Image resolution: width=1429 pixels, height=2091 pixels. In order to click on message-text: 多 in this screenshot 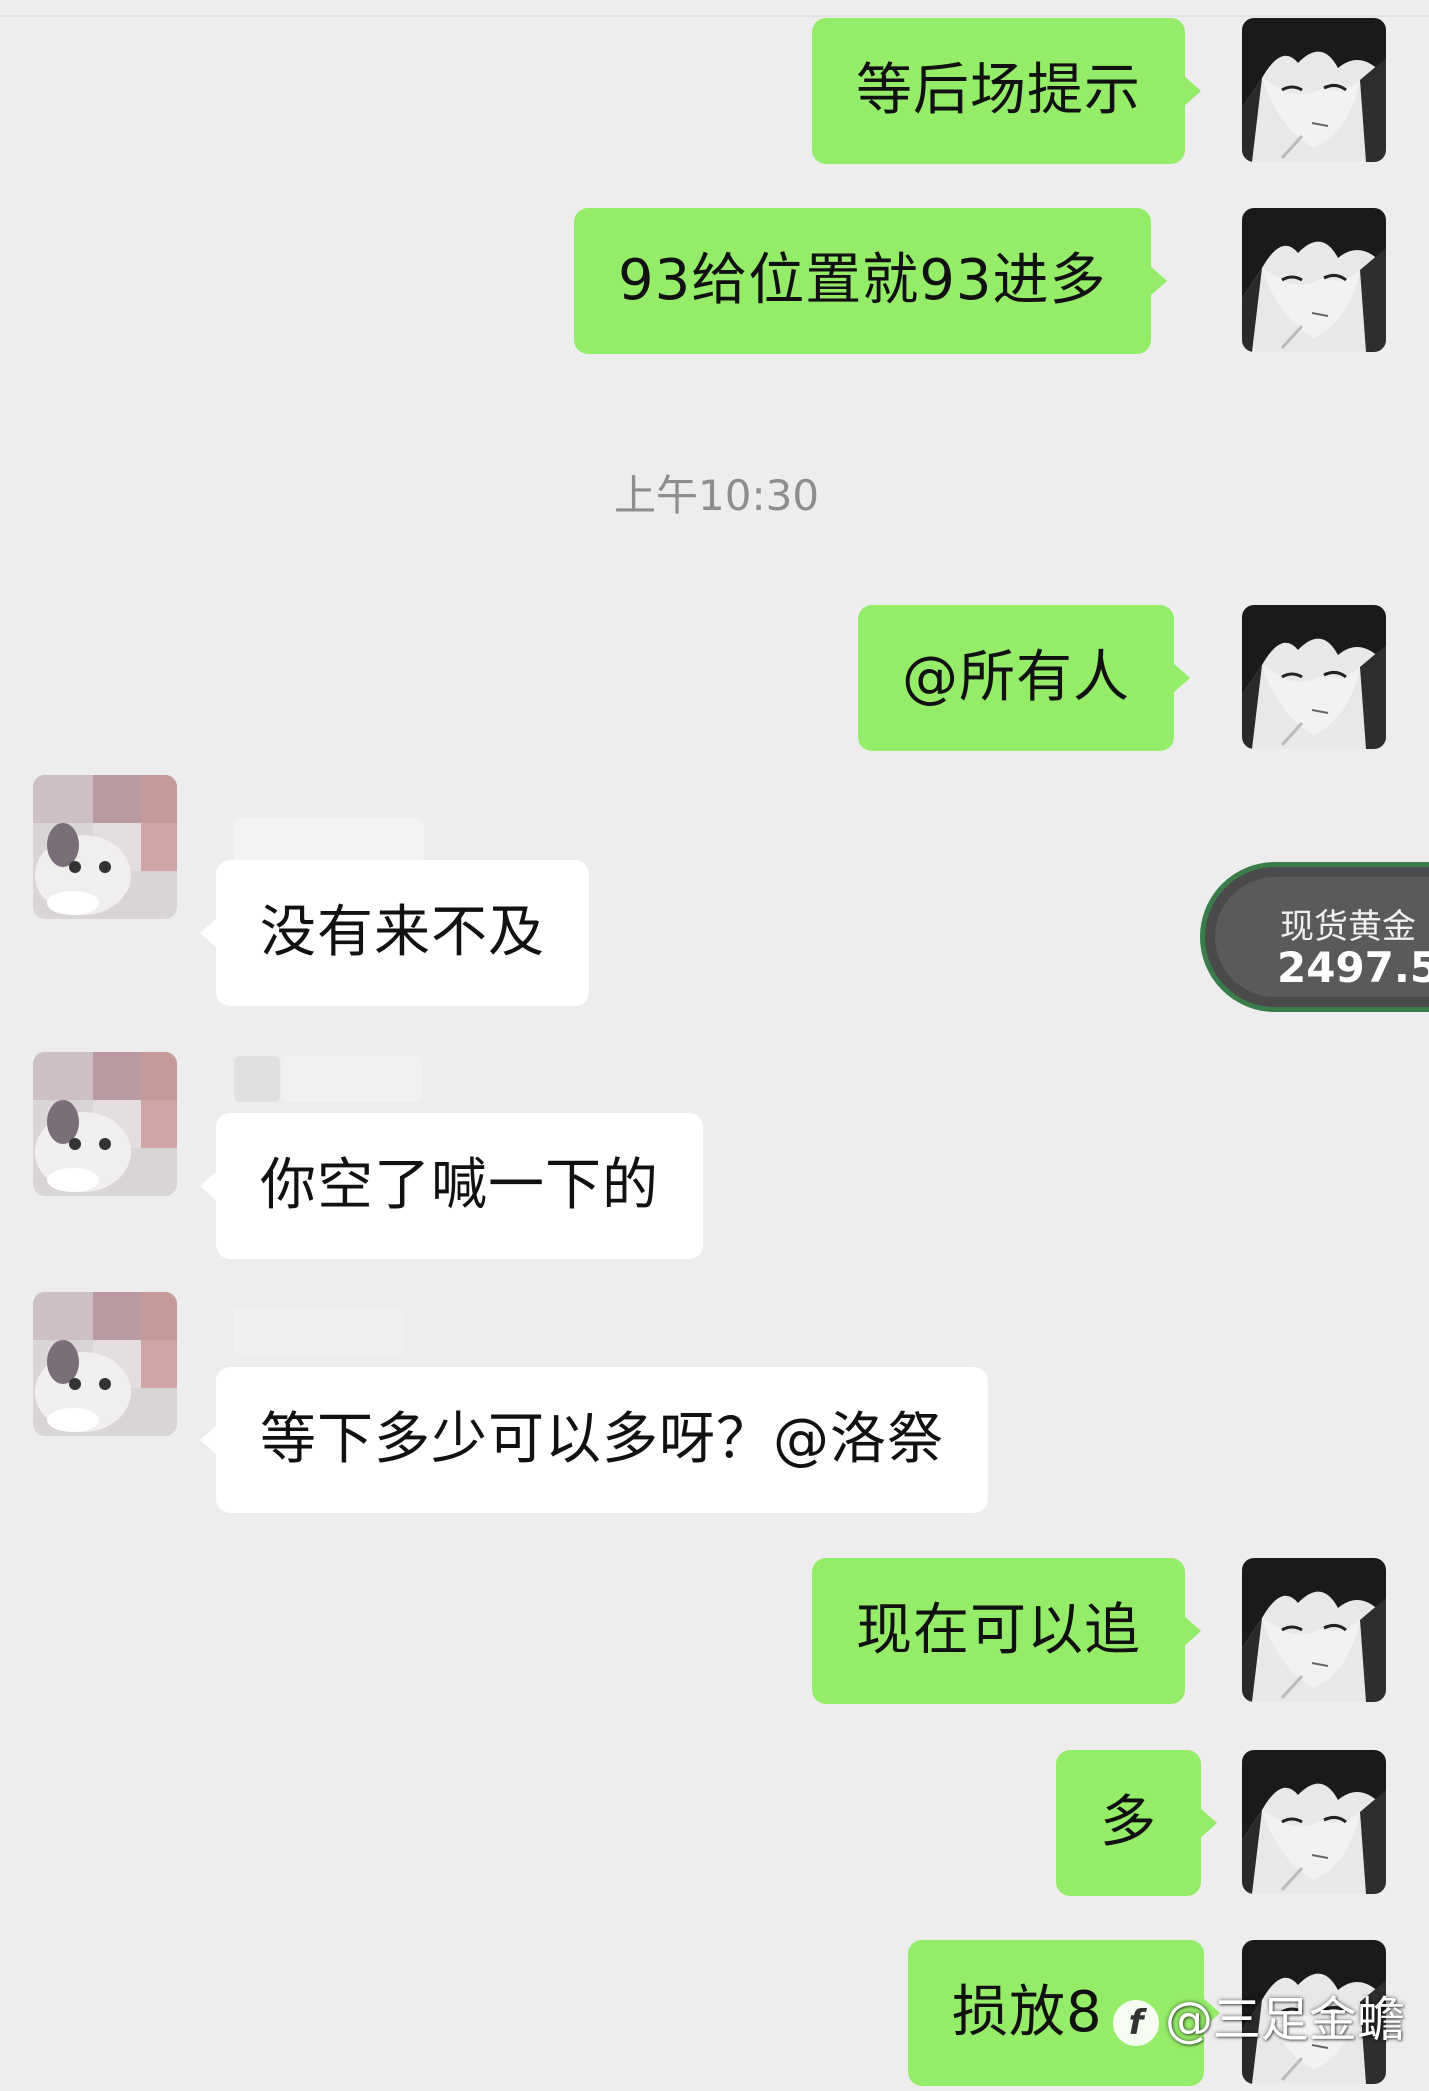, I will do `click(1128, 1822)`.